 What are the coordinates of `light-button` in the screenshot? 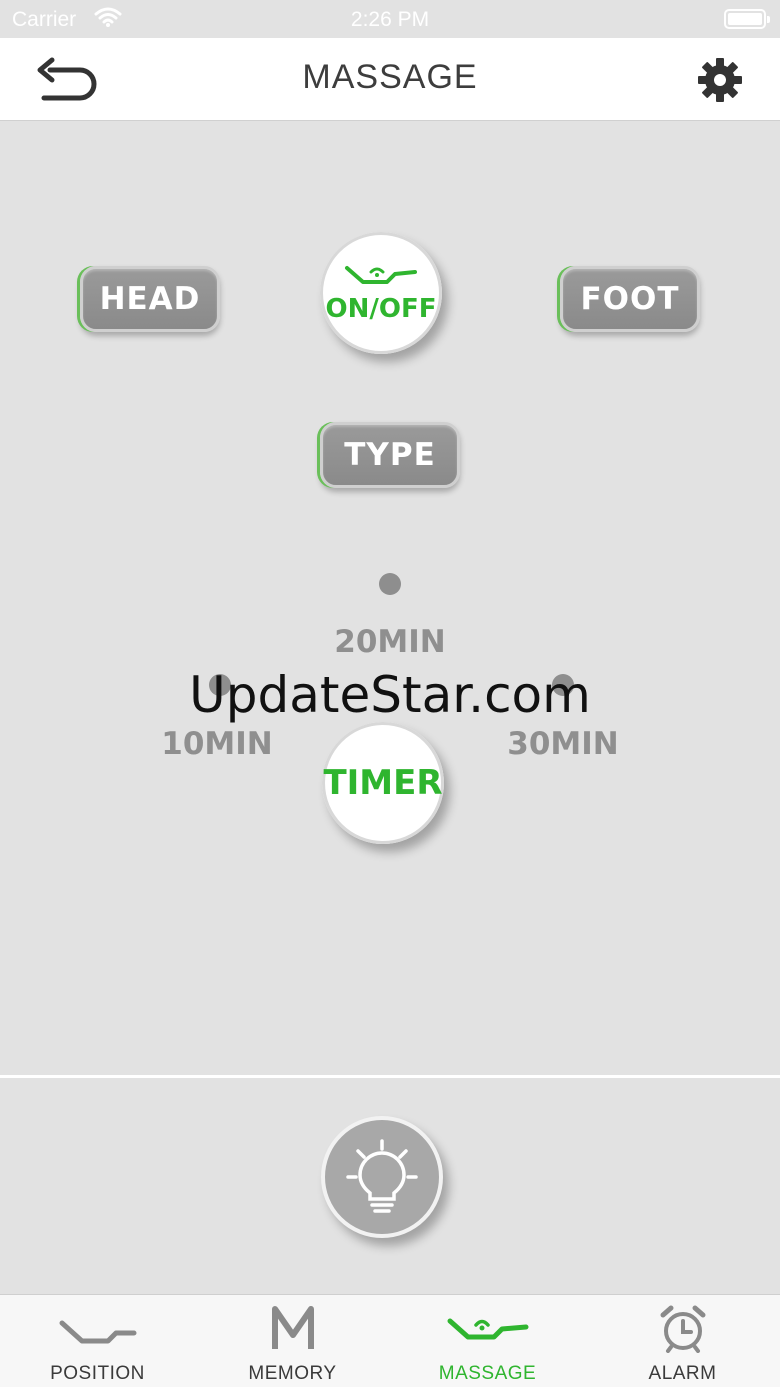 It's located at (382, 1177).